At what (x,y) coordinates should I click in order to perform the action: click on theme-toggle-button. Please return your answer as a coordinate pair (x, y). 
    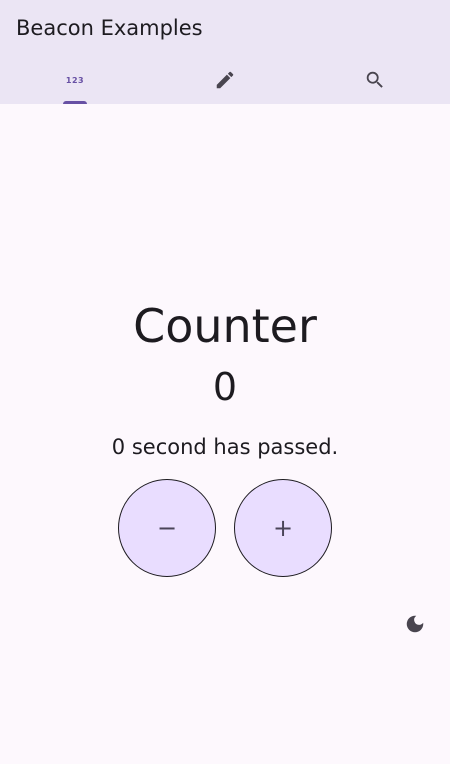
    Looking at the image, I should click on (415, 626).